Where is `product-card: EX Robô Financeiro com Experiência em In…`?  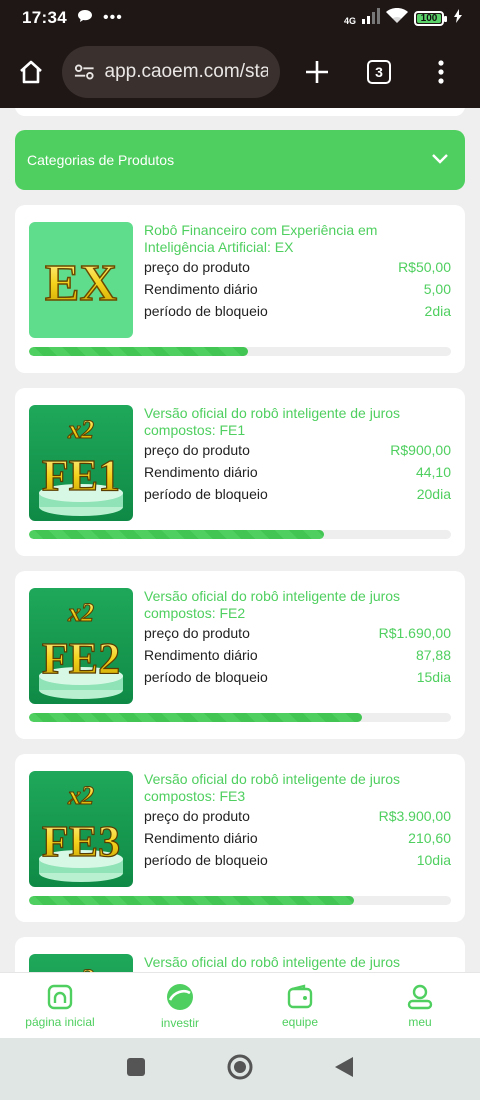
product-card: EX Robô Financeiro com Experiência em In… is located at coordinates (240, 289).